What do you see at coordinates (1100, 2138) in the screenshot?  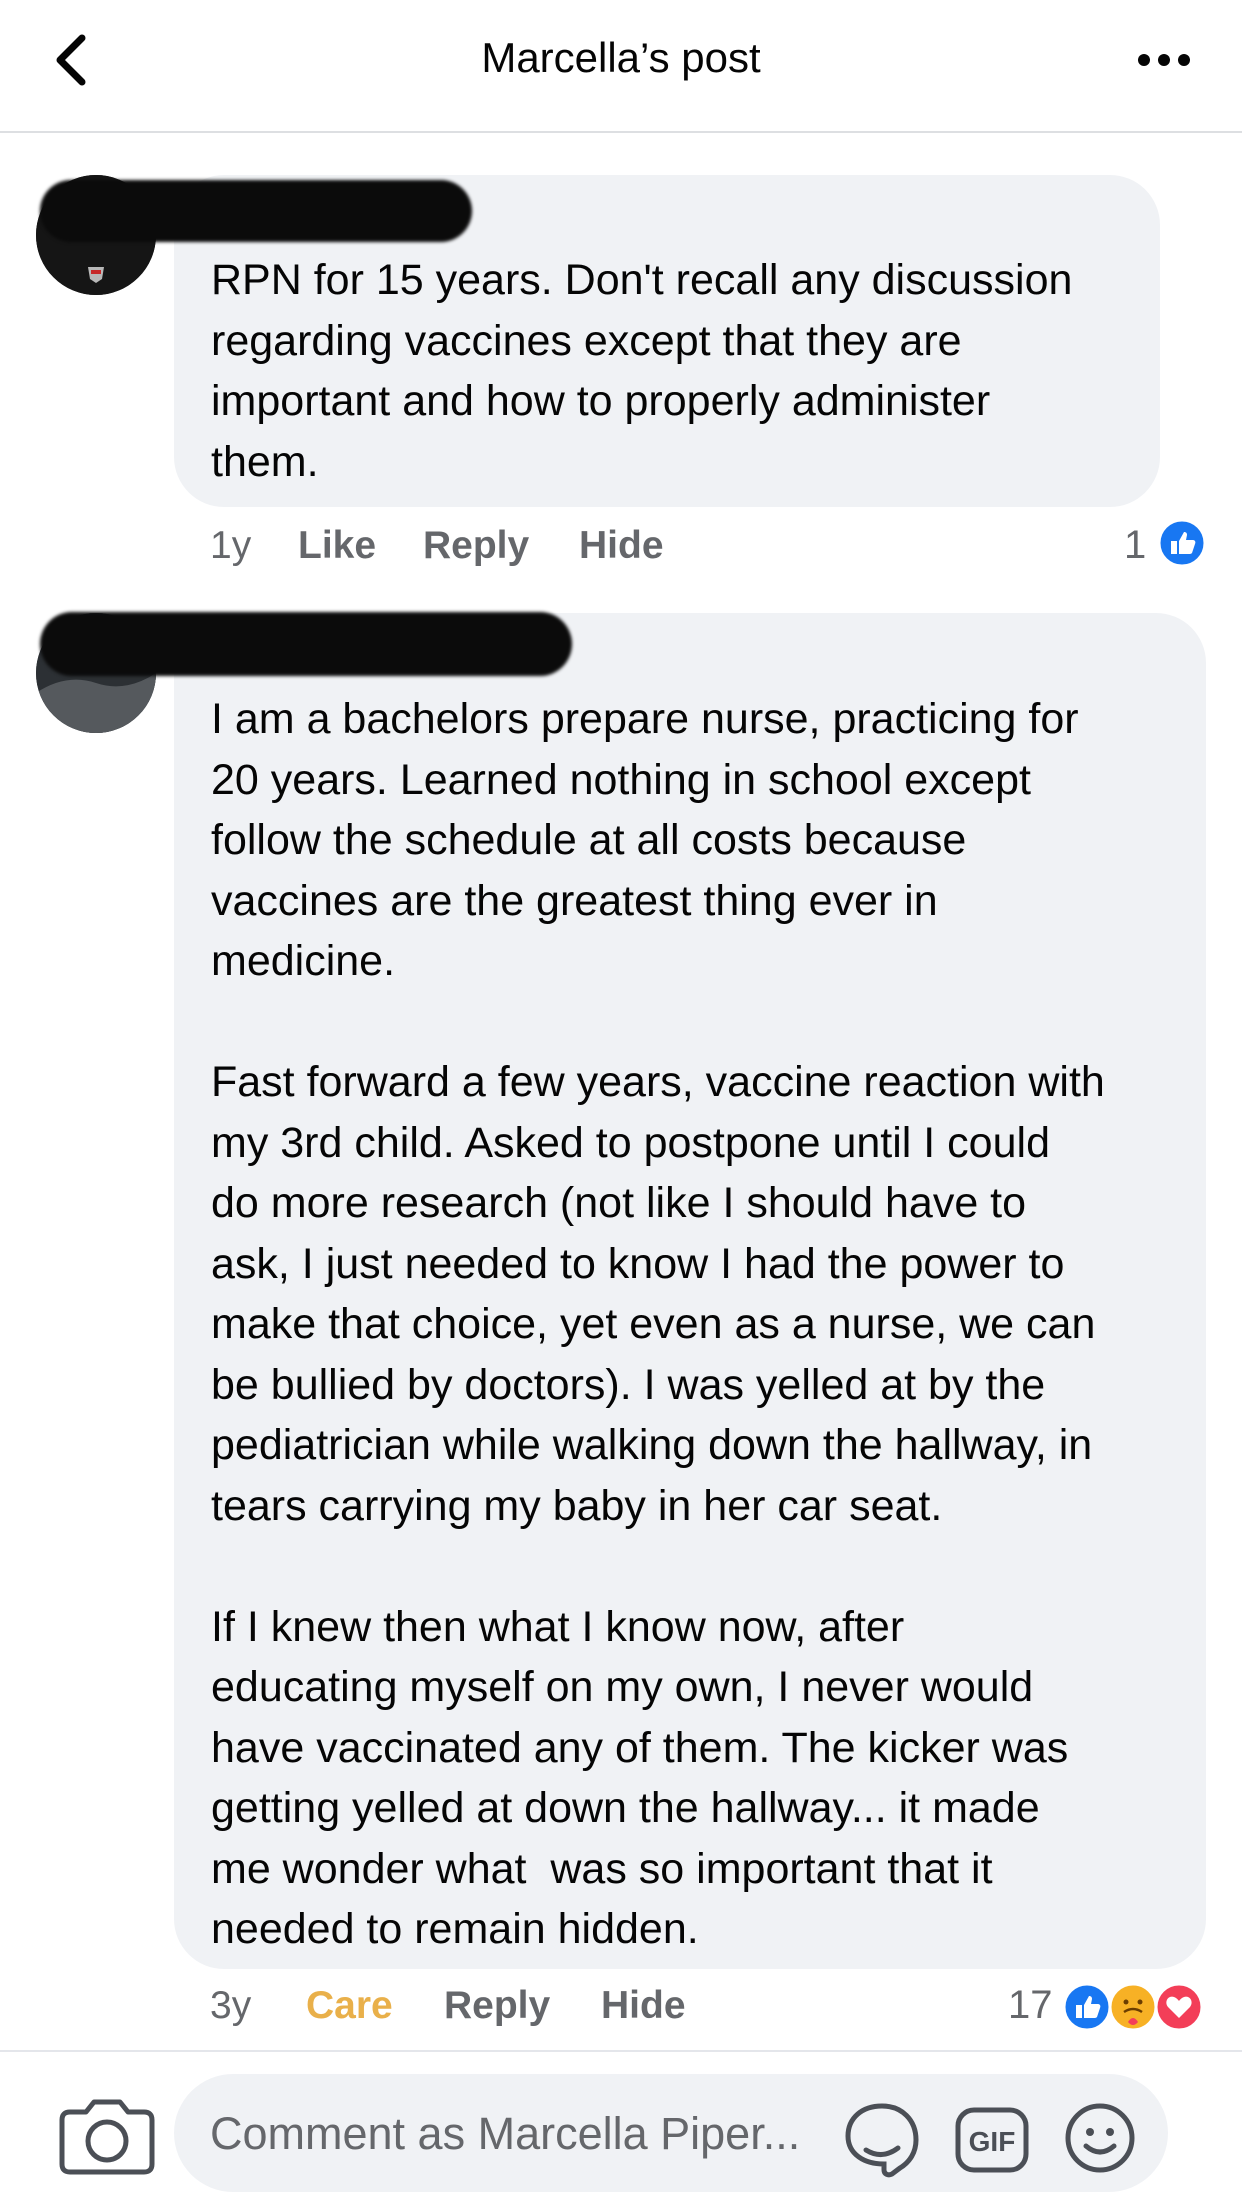 I see `emoji-icon` at bounding box center [1100, 2138].